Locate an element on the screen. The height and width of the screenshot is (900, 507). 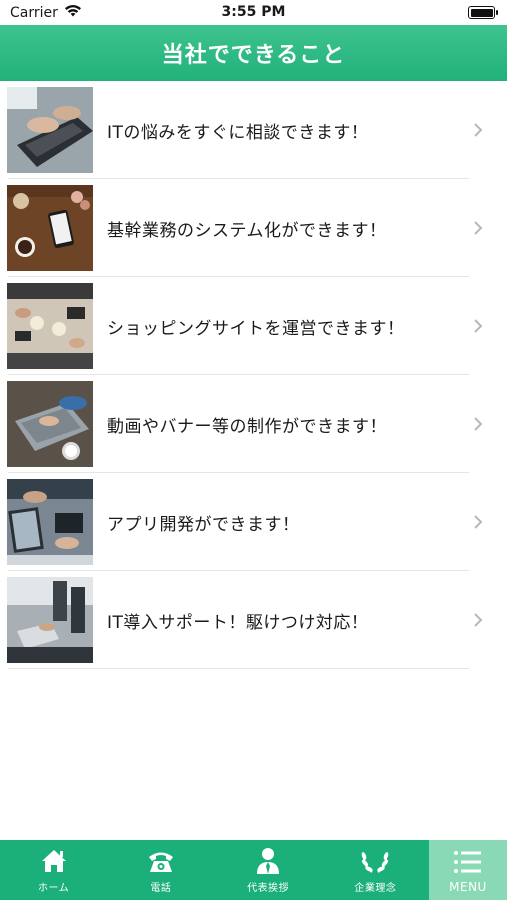
list-item: 動画やバナー等の制作ができます！ is located at coordinates (253, 424).